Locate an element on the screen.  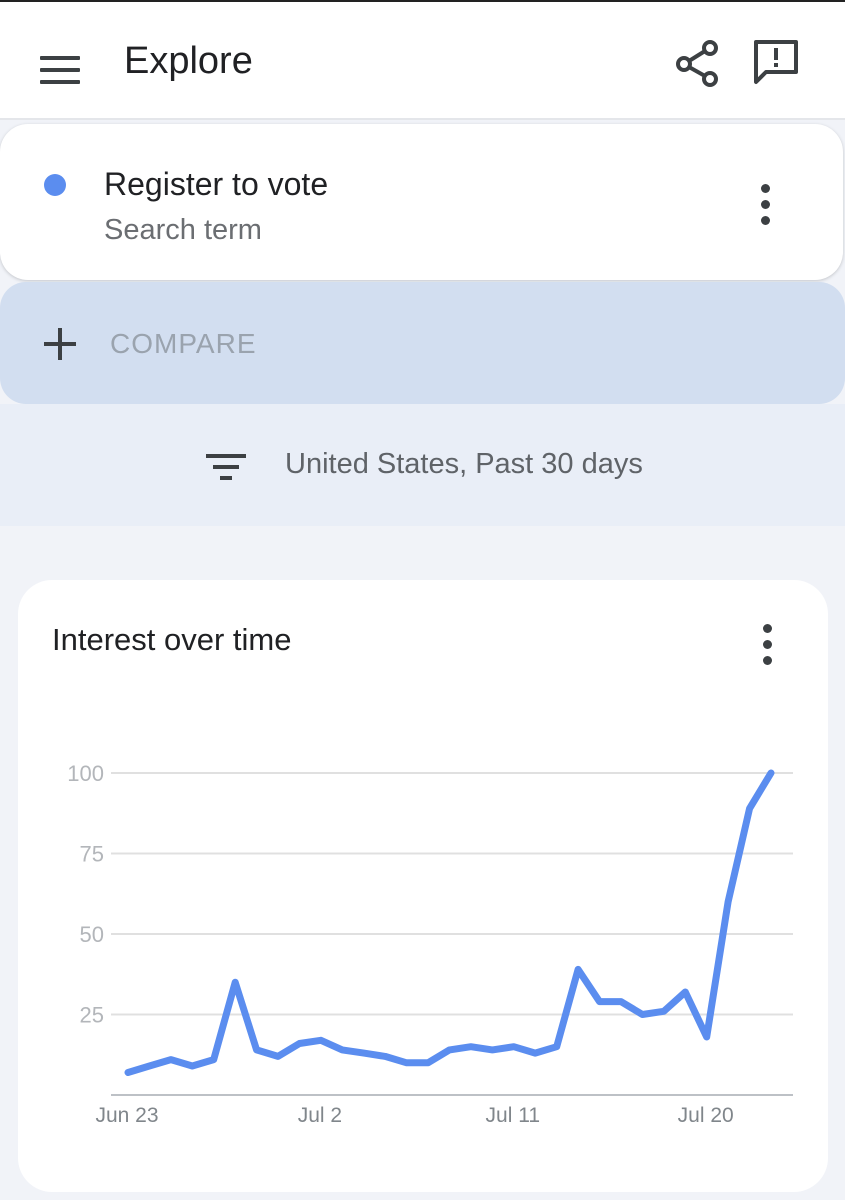
filter-row: United States, Past 30 days is located at coordinates (422, 465).